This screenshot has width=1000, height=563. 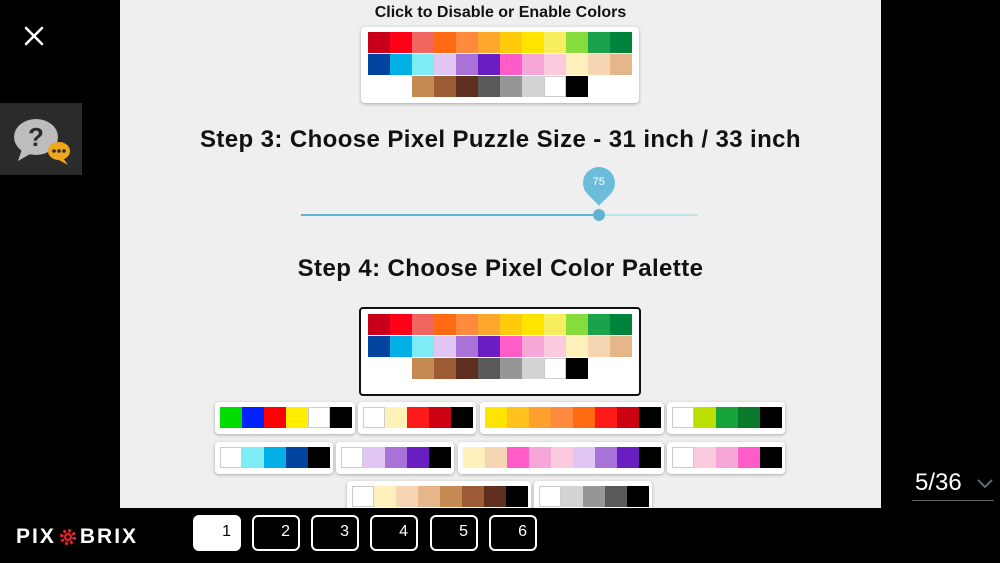 What do you see at coordinates (335, 533) in the screenshot?
I see `page-button-3: 3` at bounding box center [335, 533].